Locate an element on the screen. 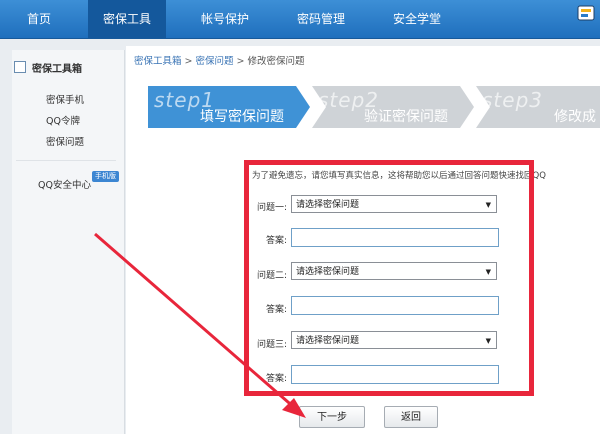 The image size is (600, 434). breadcrumb-questions: 密保问题 is located at coordinates (214, 61).